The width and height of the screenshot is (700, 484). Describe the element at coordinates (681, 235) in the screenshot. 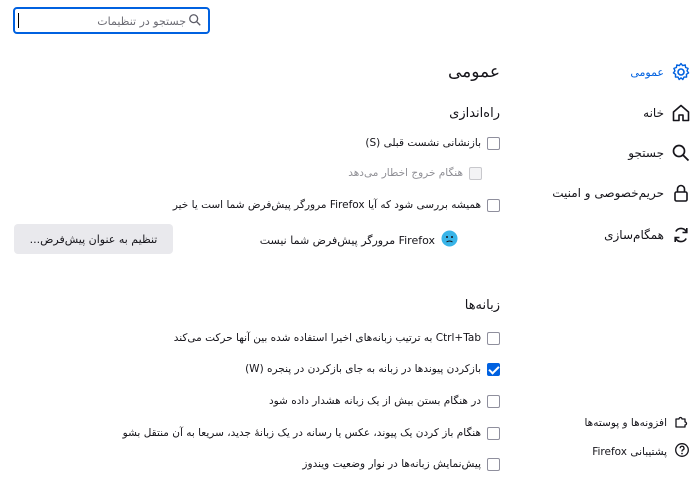

I see `sync-icon` at that location.